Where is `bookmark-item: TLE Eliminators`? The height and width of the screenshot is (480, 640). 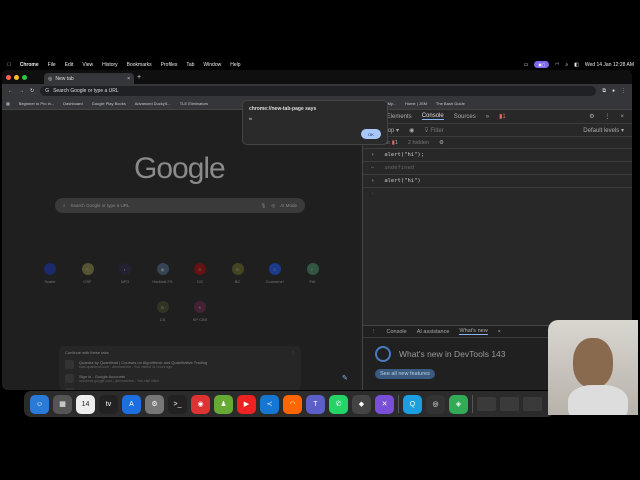
bookmark-item: TLE Eliminators is located at coordinates (194, 103).